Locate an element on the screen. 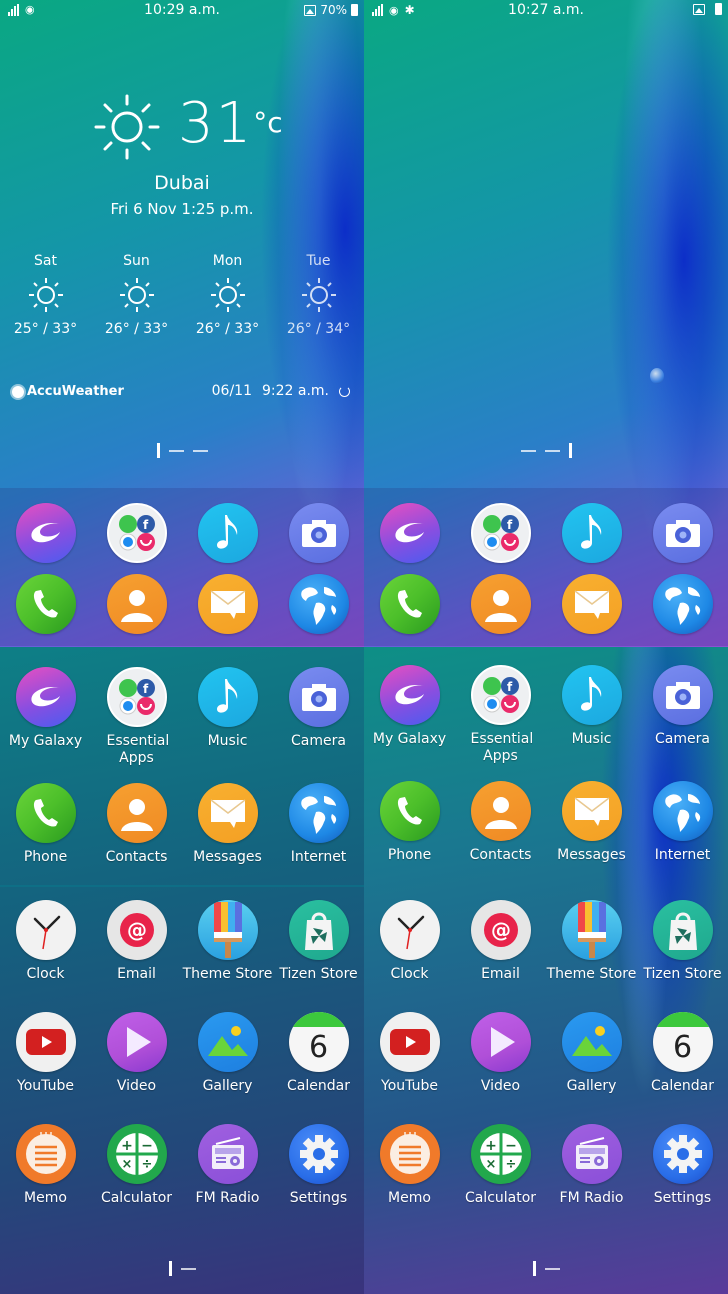 The width and height of the screenshot is (728, 1294). app-clock: Clock is located at coordinates (45, 941).